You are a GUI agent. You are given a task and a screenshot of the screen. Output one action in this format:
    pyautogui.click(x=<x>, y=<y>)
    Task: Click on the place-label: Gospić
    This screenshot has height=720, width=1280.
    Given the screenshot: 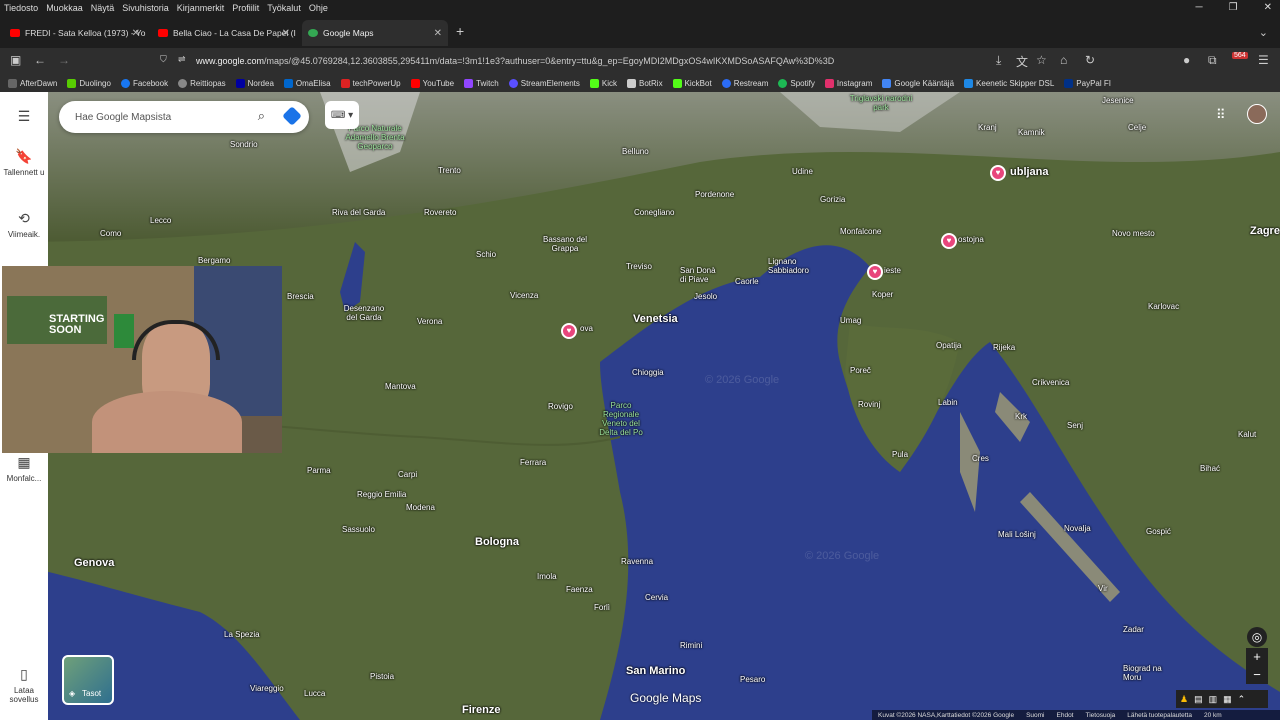 What is the action you would take?
    pyautogui.click(x=1158, y=531)
    